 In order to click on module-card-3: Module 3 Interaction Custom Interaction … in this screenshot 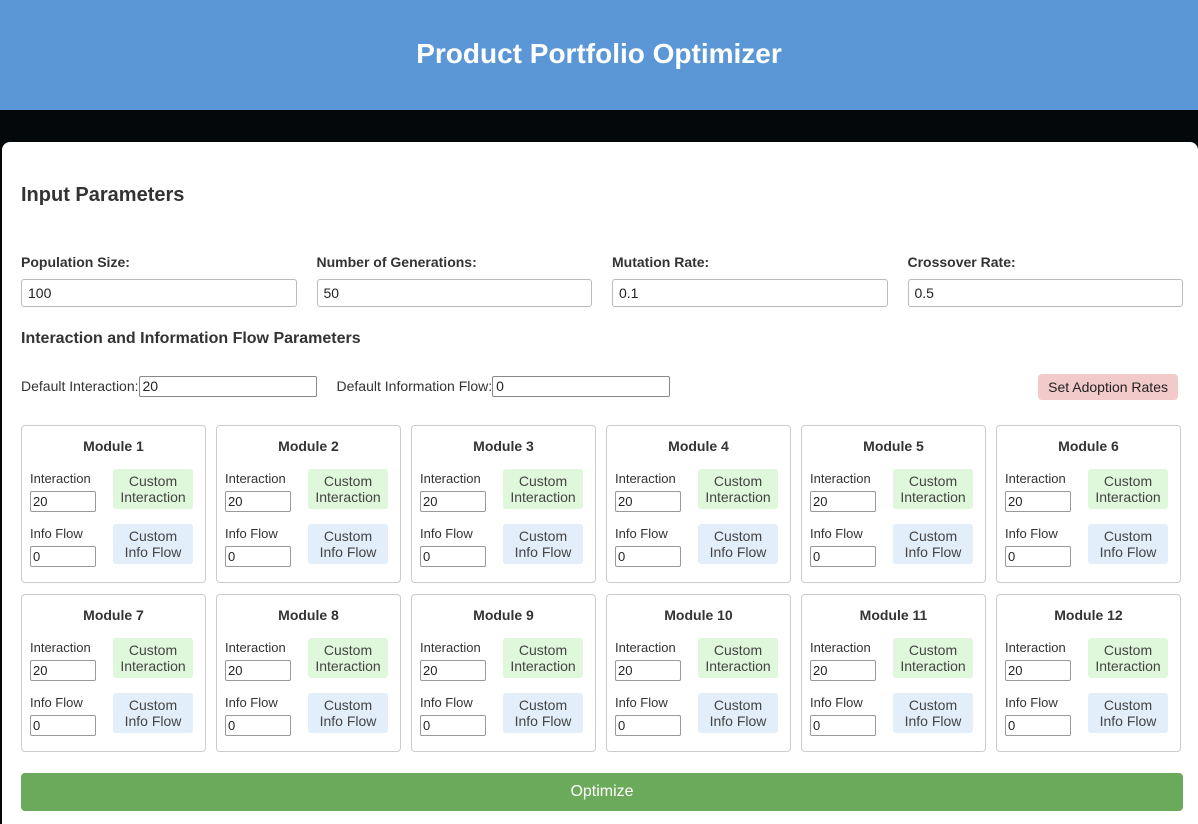, I will do `click(503, 504)`.